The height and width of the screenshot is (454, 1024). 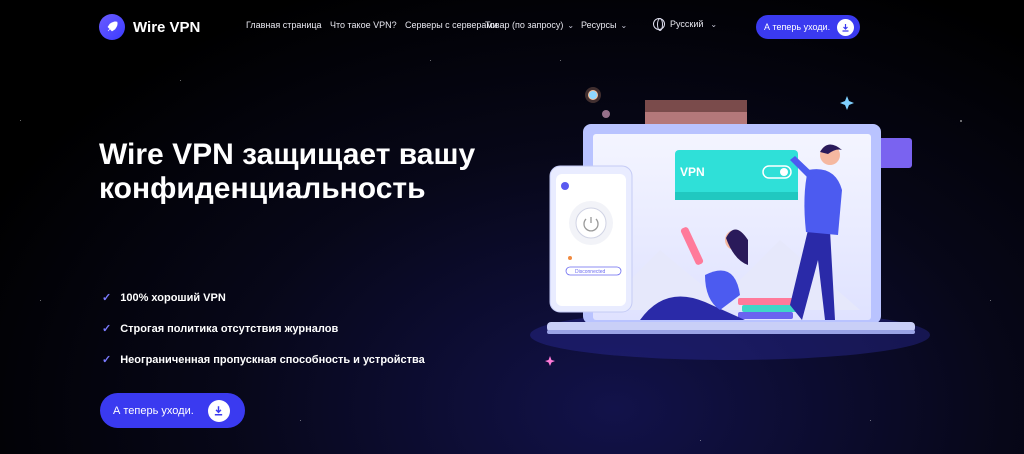 I want to click on nav-download-button: А теперь уходи., so click(x=808, y=27).